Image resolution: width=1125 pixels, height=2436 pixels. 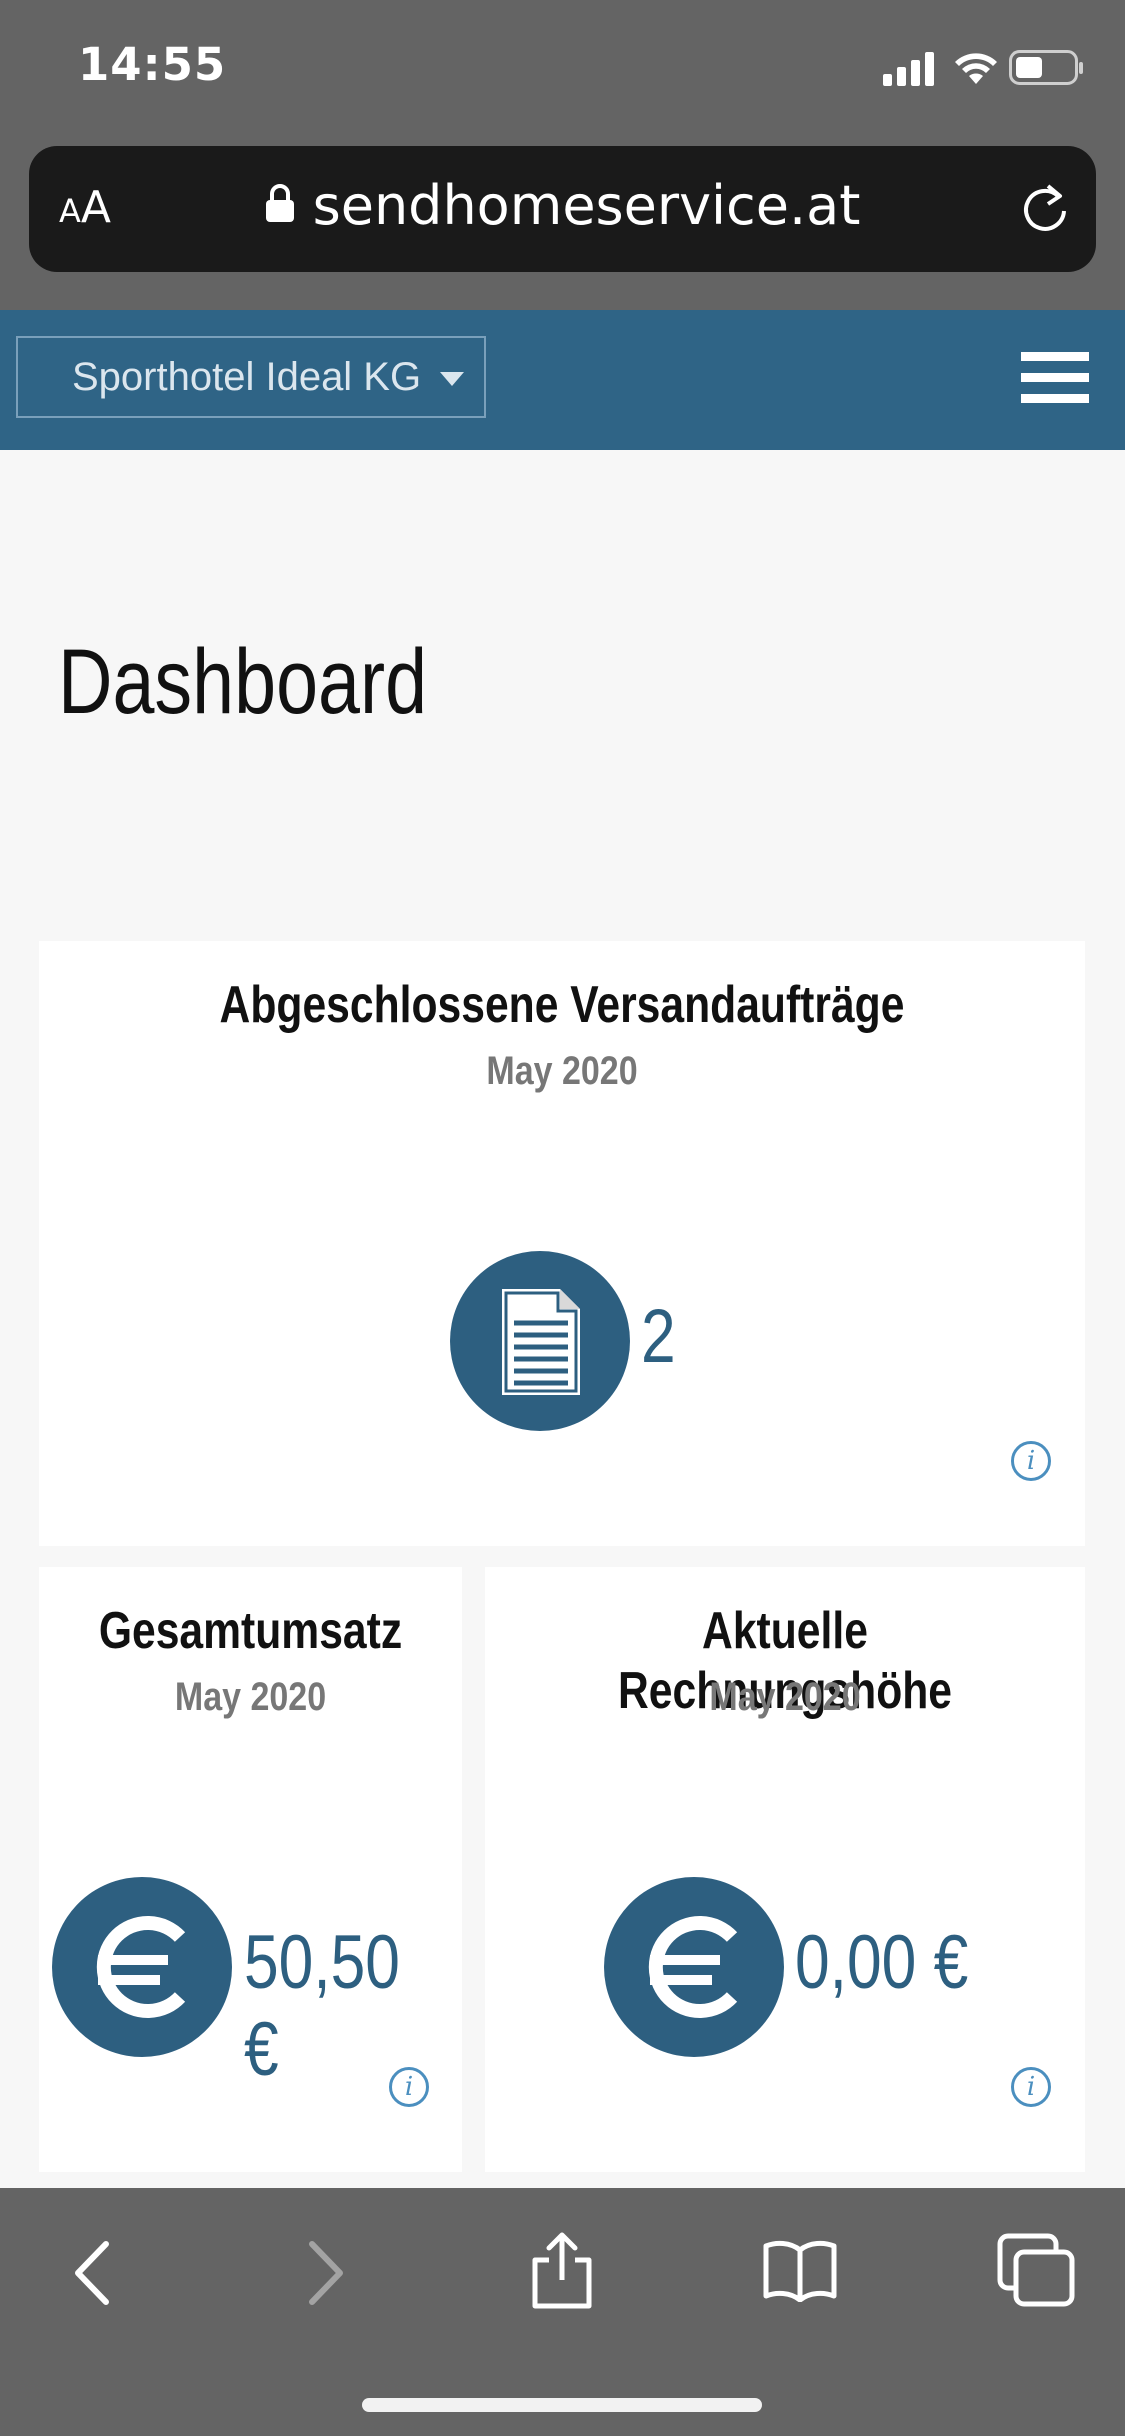 I want to click on status-bar: 14:55, so click(x=562, y=72).